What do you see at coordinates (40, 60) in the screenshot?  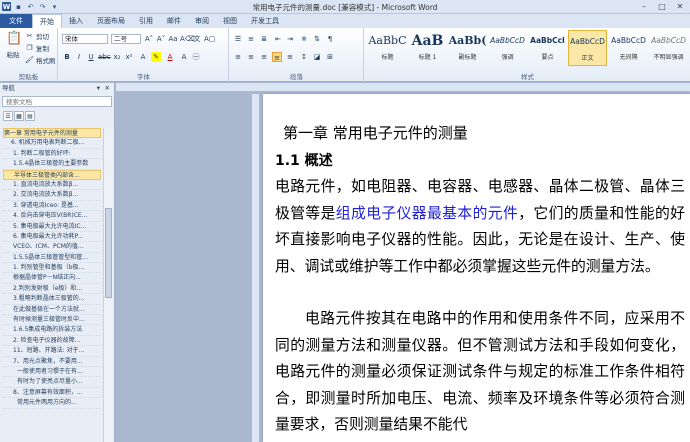 I see `format-painter-button: 🖌 格式刷` at bounding box center [40, 60].